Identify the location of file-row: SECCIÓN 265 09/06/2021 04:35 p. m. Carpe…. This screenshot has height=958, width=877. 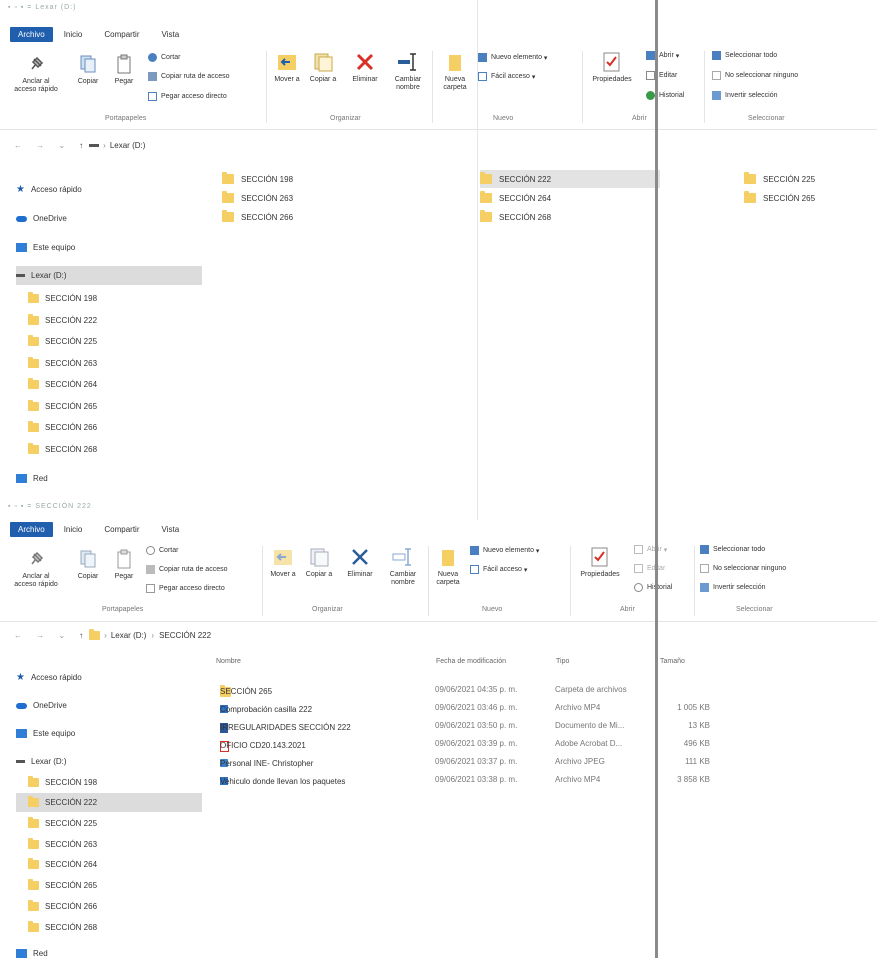
(480, 690).